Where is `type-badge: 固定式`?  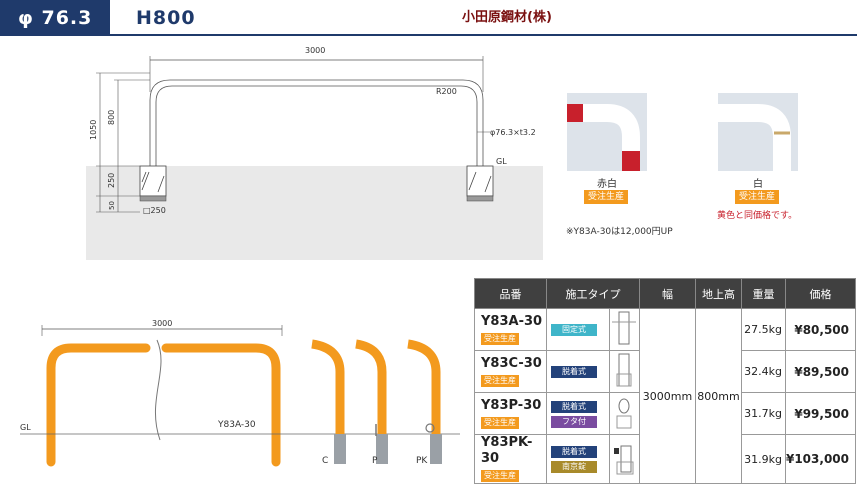 type-badge: 固定式 is located at coordinates (574, 330).